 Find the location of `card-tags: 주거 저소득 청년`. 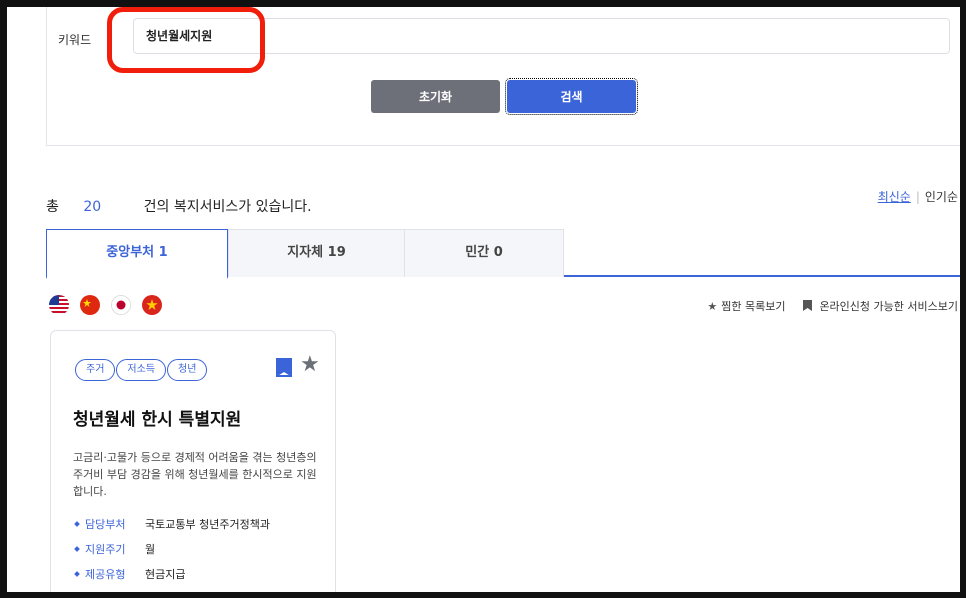

card-tags: 주거 저소득 청년 is located at coordinates (141, 369).